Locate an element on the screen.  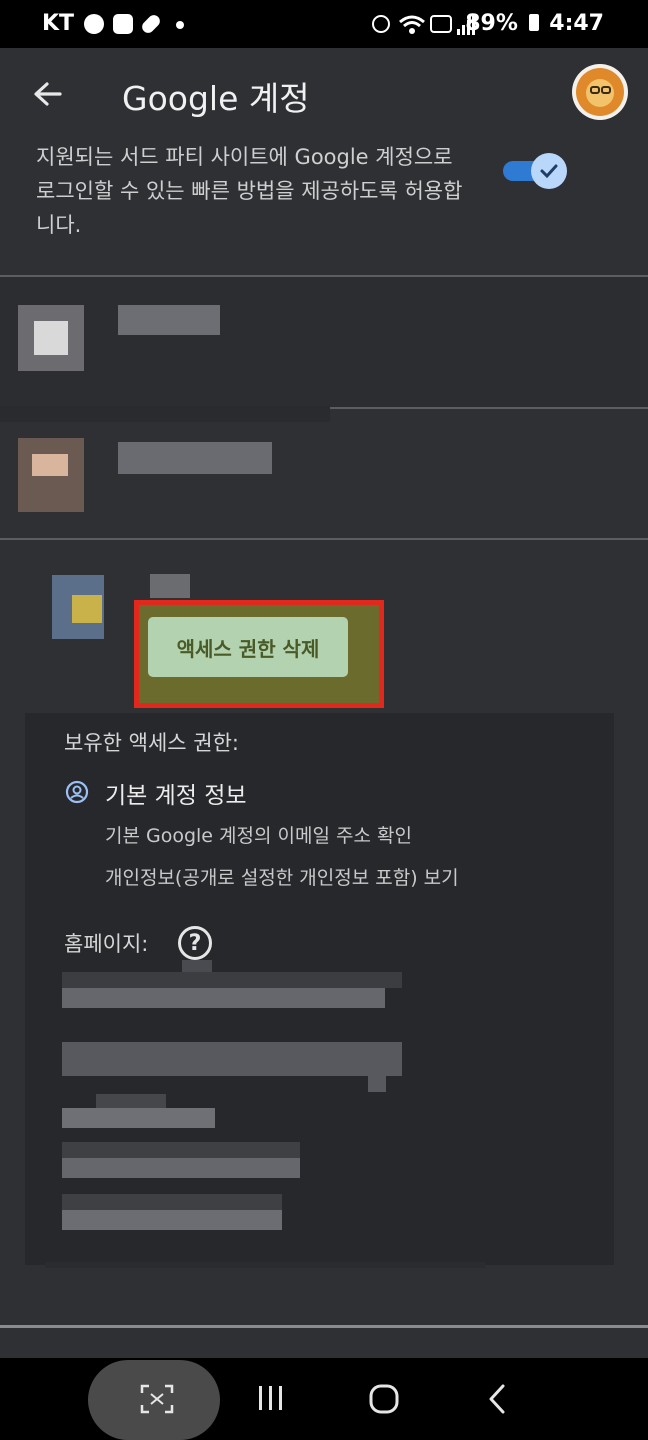
back-icon is located at coordinates (498, 1399).